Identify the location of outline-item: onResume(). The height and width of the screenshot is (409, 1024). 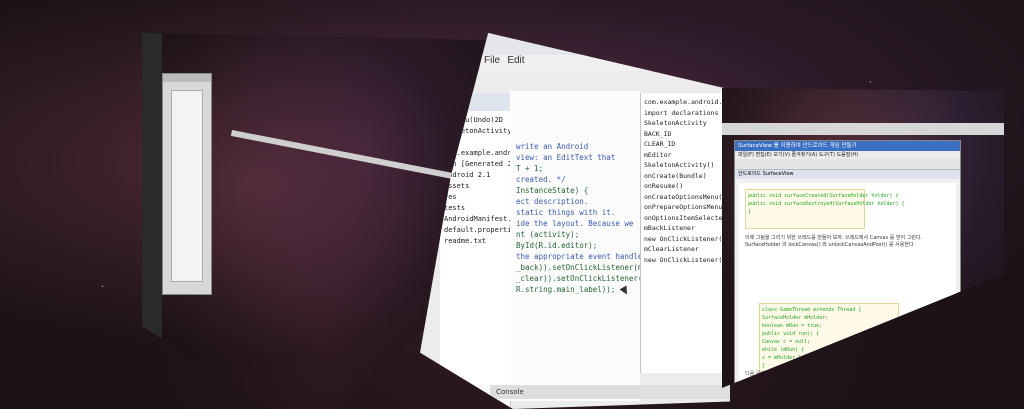
(687, 186).